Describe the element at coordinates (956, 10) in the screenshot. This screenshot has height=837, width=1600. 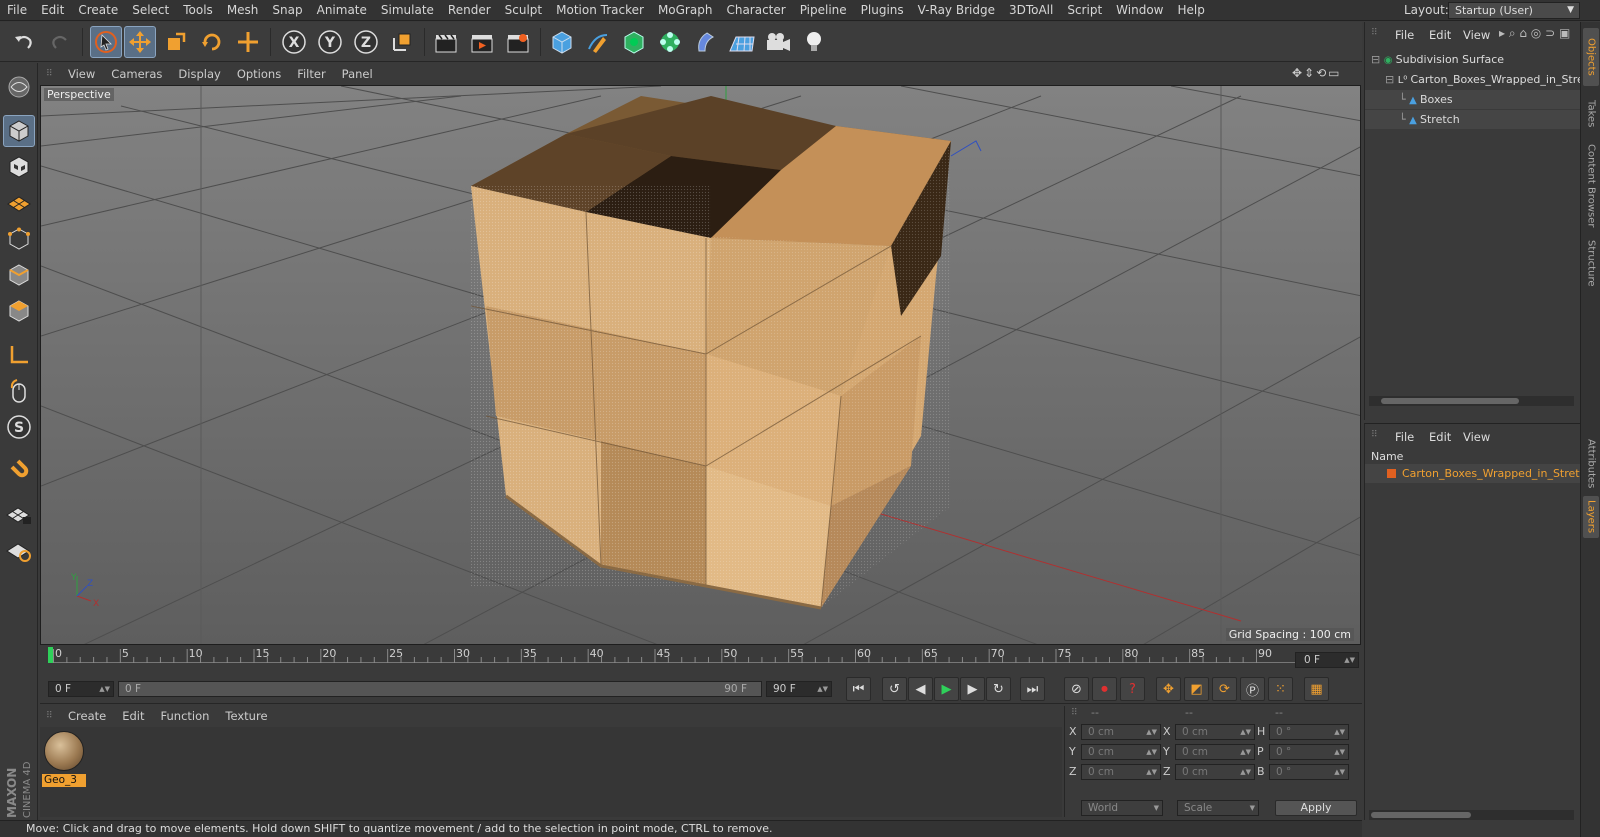
I see `menu-v-ray-bridge: V-Ray Bridge` at that location.